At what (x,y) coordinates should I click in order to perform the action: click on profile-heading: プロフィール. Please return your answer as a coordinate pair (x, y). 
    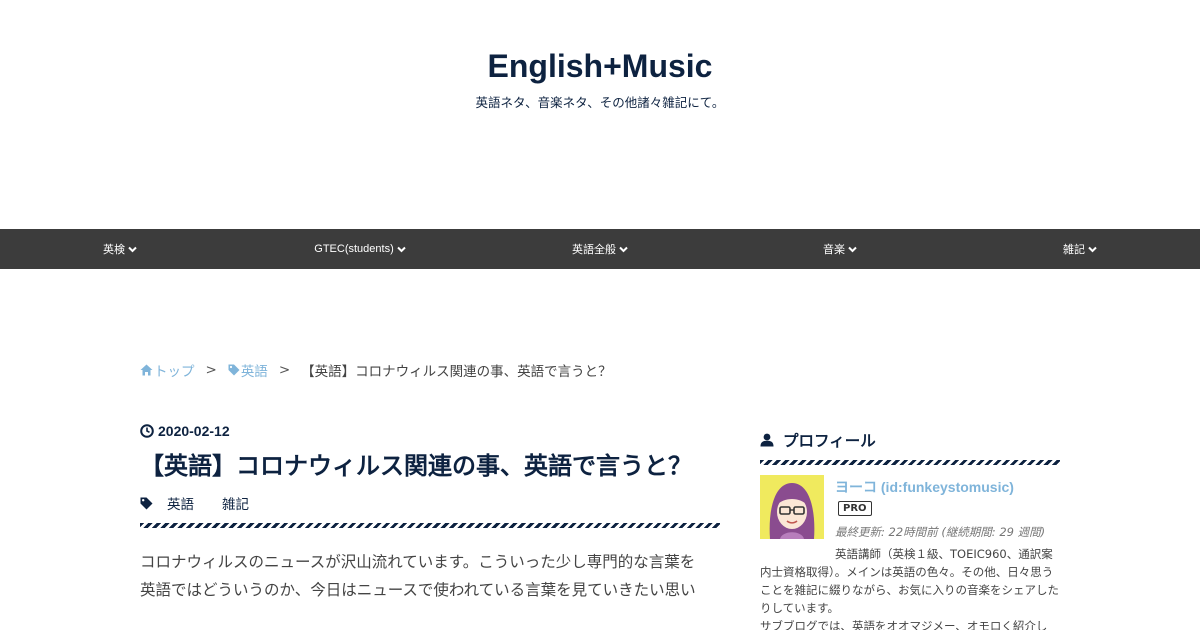
    Looking at the image, I should click on (829, 441).